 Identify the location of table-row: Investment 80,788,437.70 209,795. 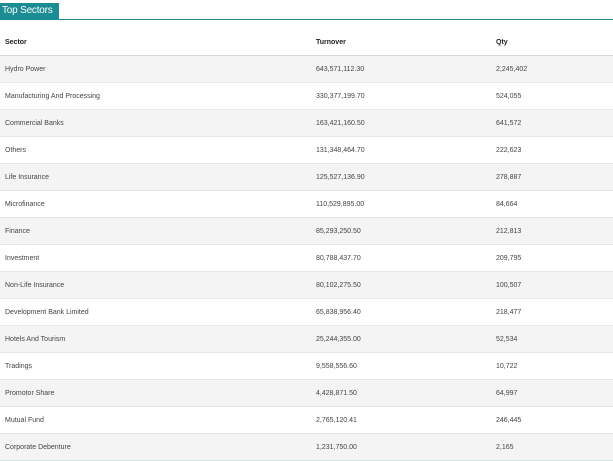
(306, 258).